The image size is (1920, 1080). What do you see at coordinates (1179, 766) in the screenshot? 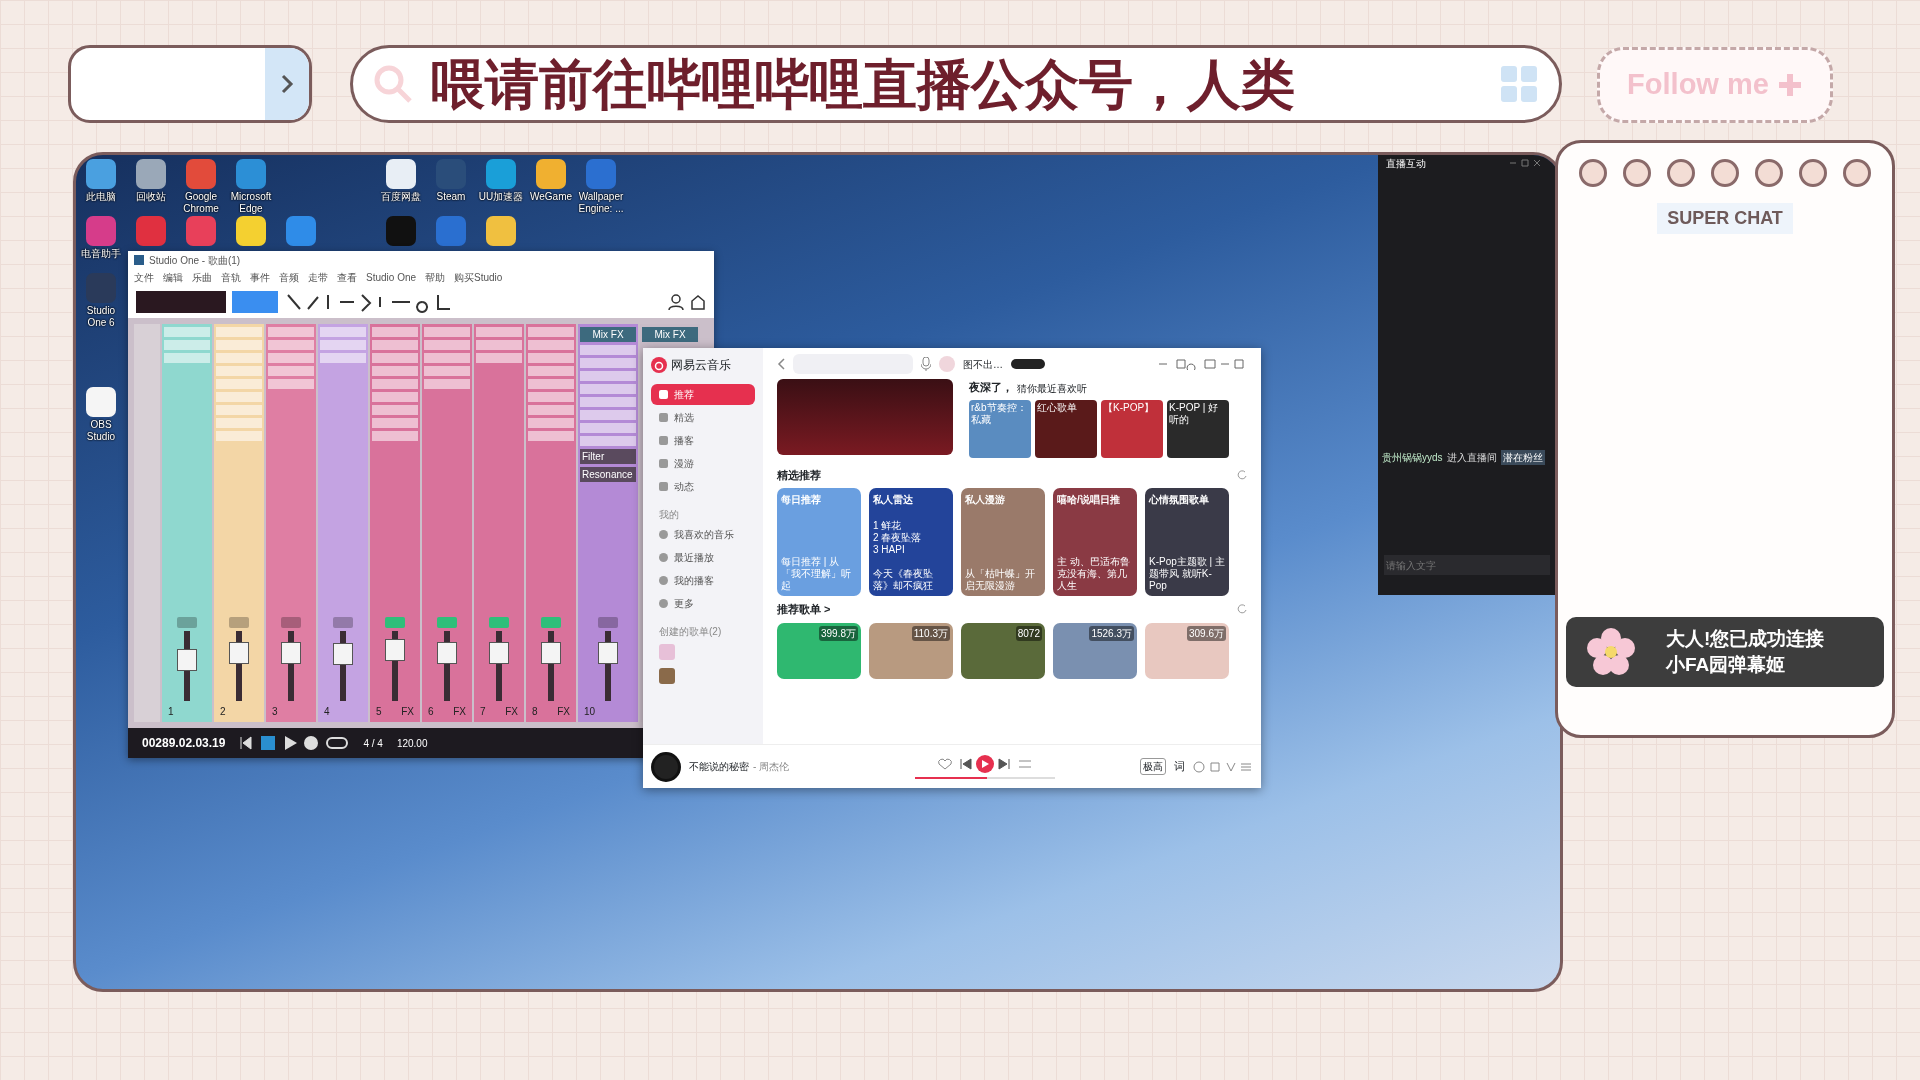
I see `lyrics-toggle: 词` at bounding box center [1179, 766].